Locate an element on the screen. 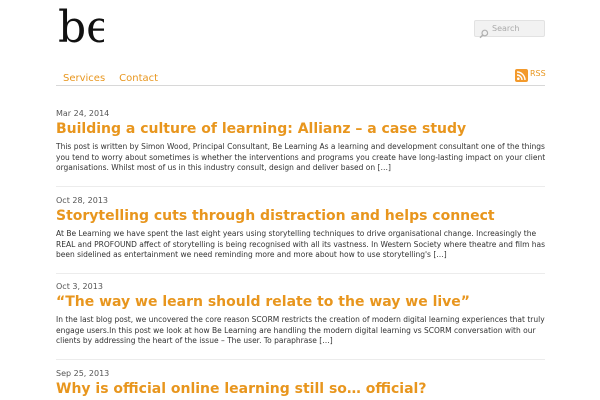  be-logo: be is located at coordinates (81, 25).